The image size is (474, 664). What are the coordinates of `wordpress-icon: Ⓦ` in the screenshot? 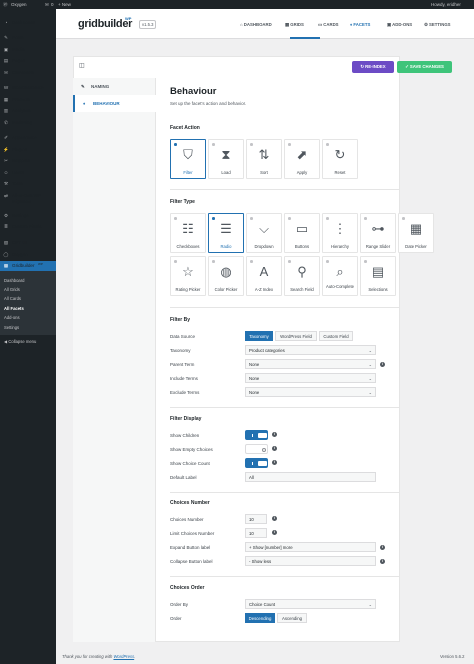 It's located at (5, 5).